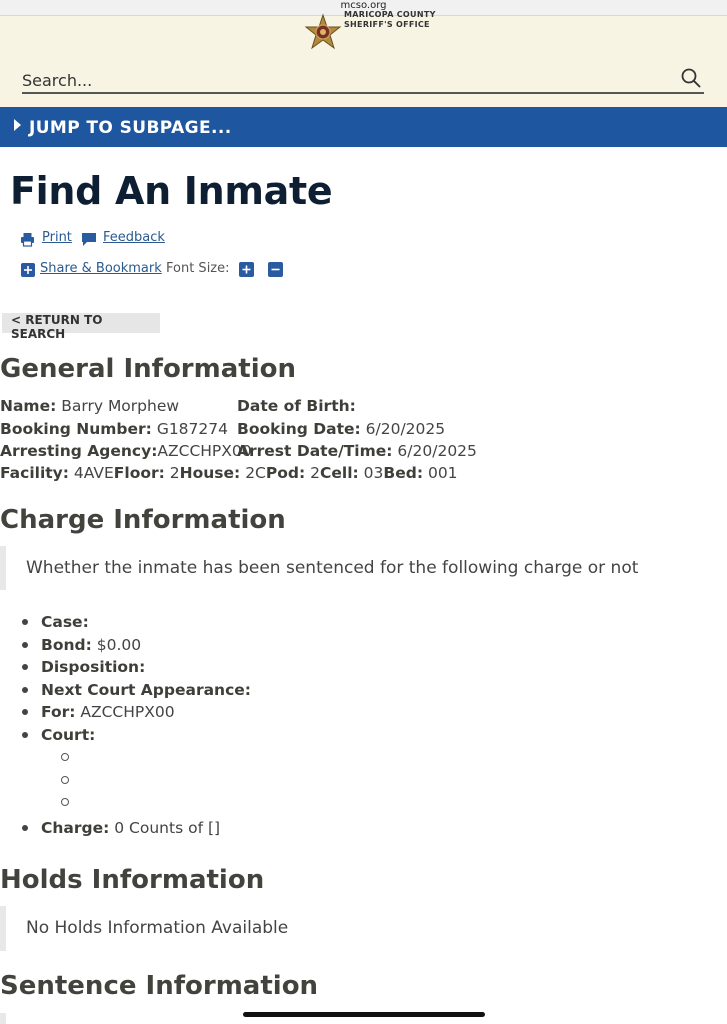  Describe the element at coordinates (148, 369) in the screenshot. I see `general-information-heading: General Information` at that location.